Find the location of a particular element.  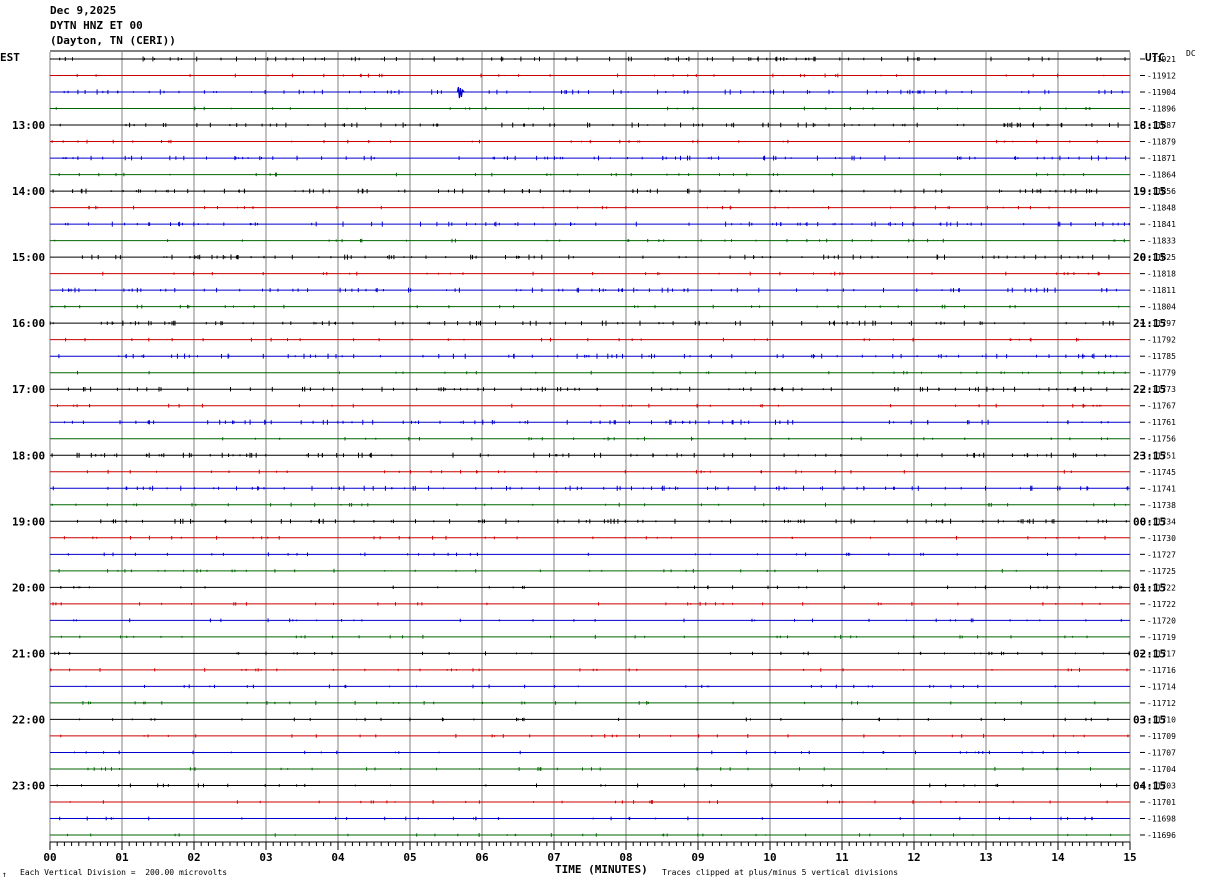

x-tick-label: 14 is located at coordinates (1058, 857).